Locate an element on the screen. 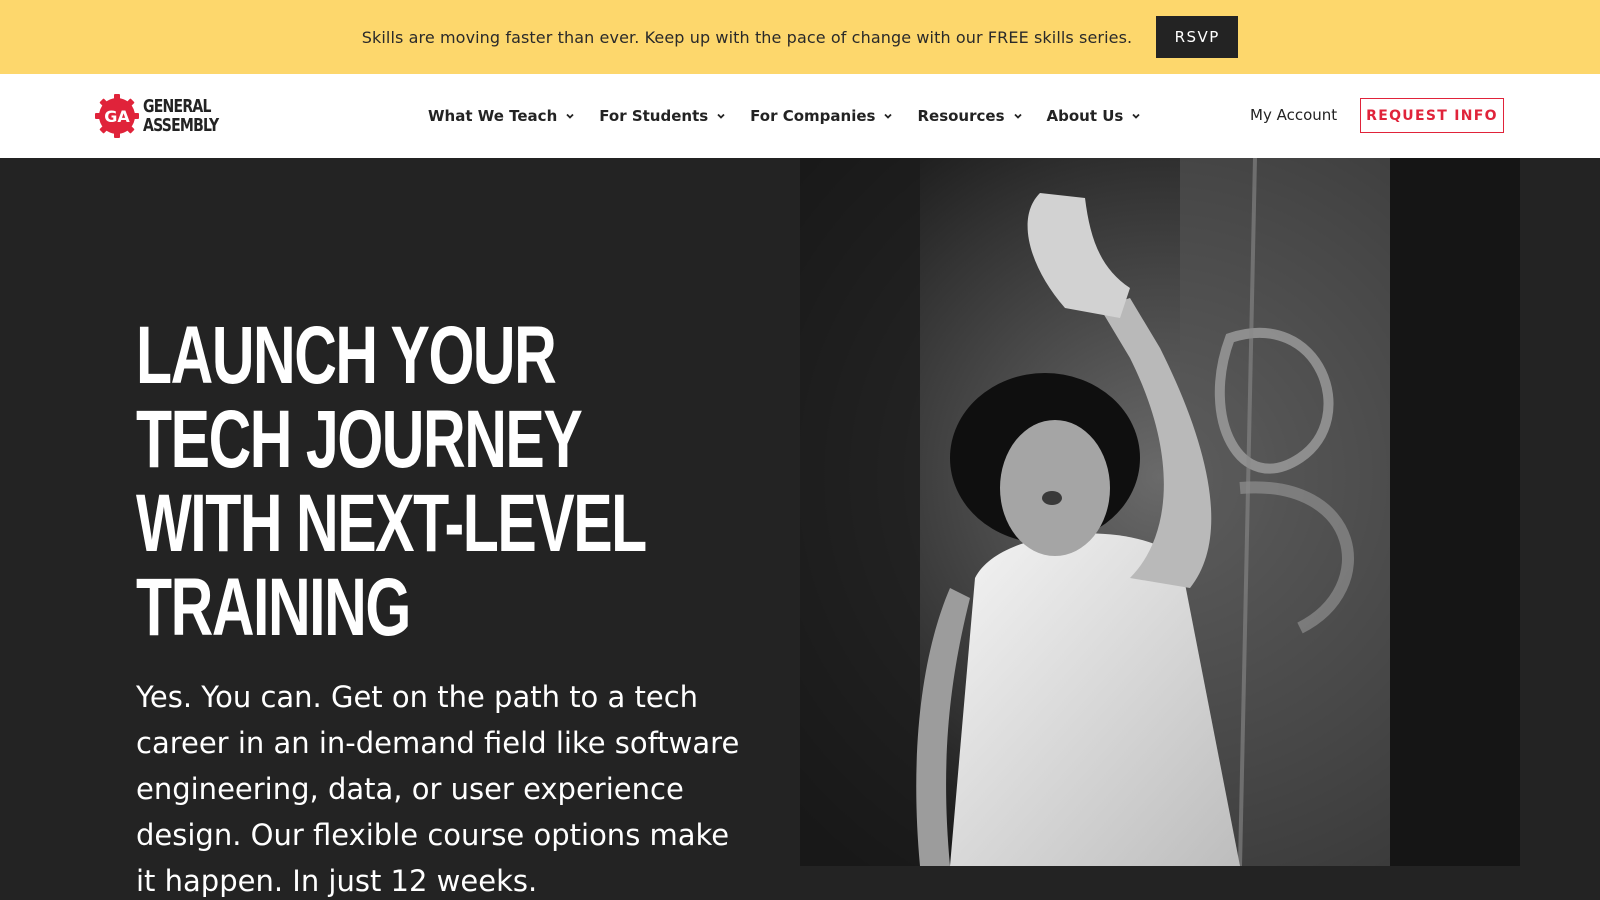  nav-item-label: For Students is located at coordinates (654, 116).